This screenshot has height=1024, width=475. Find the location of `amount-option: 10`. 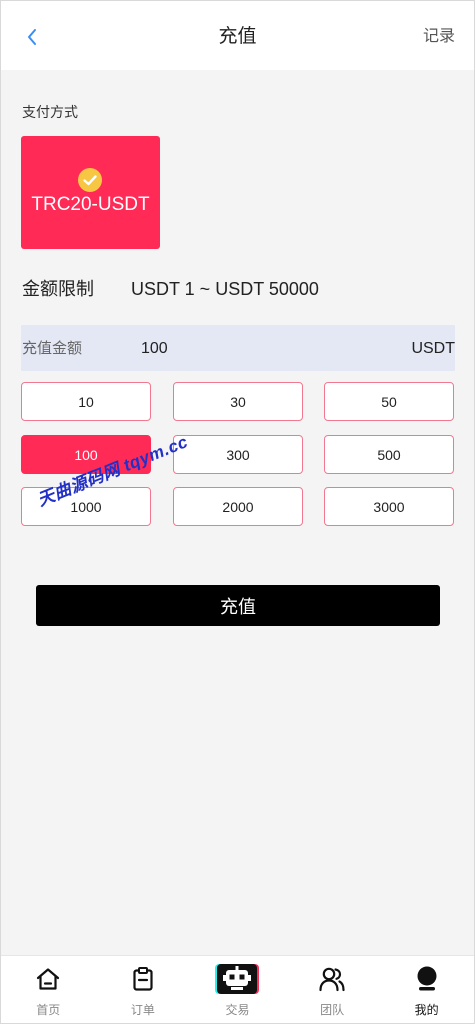

amount-option: 10 is located at coordinates (86, 401).